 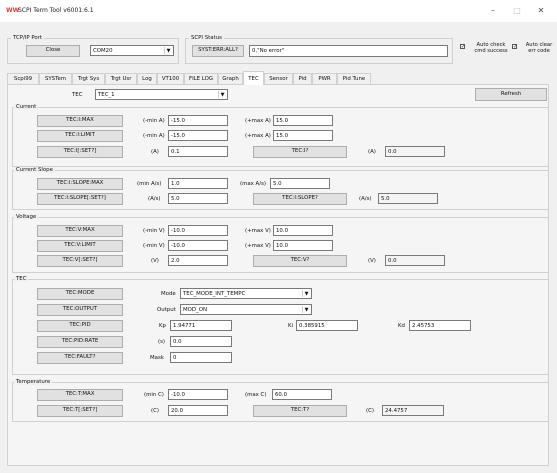 What do you see at coordinates (53, 51) in the screenshot?
I see `close-port-button: Close` at bounding box center [53, 51].